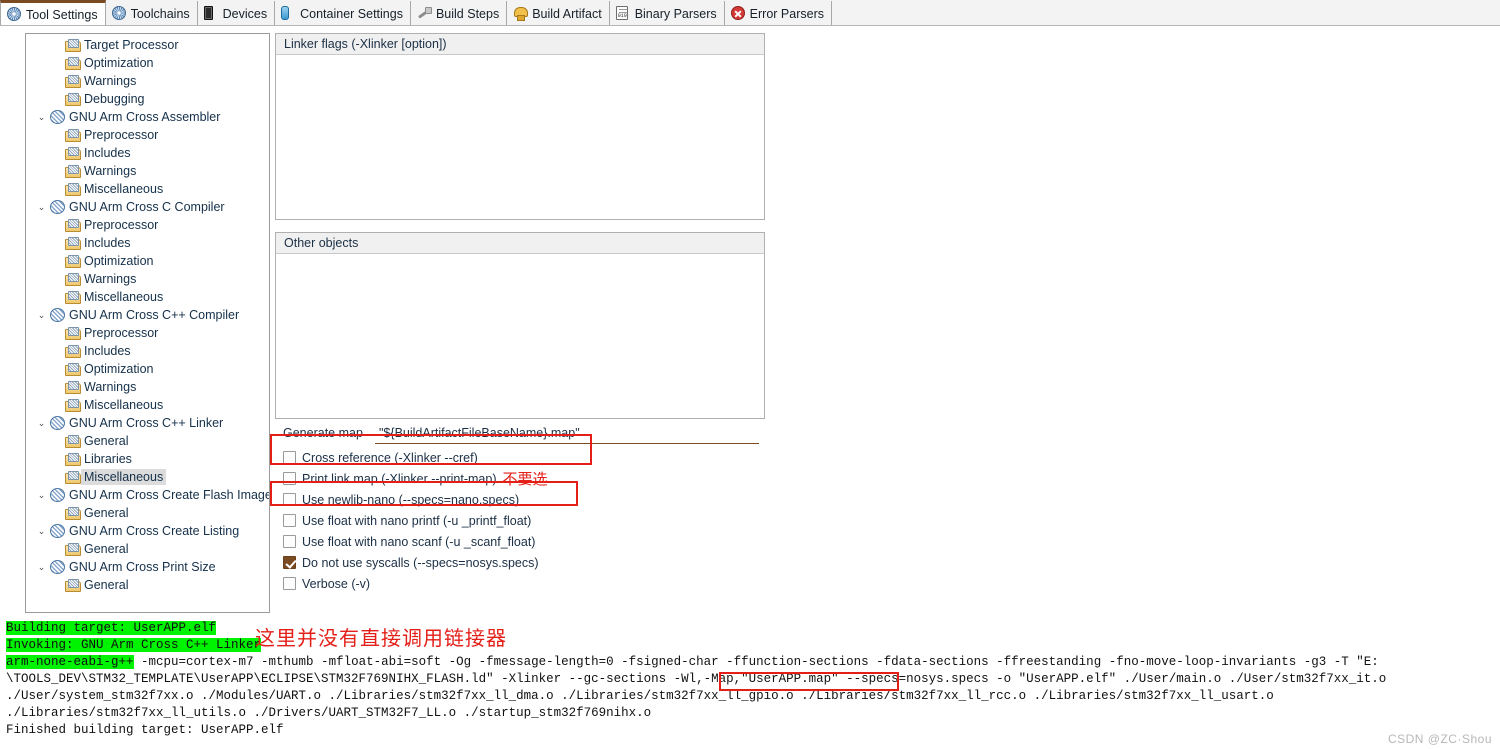 Image resolution: width=1500 pixels, height=749 pixels. I want to click on tree-item-label: Miscellaneous, so click(124, 189).